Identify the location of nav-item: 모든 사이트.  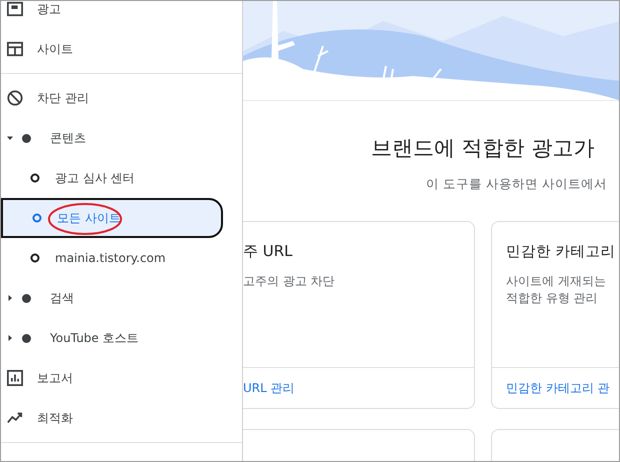
(112, 218).